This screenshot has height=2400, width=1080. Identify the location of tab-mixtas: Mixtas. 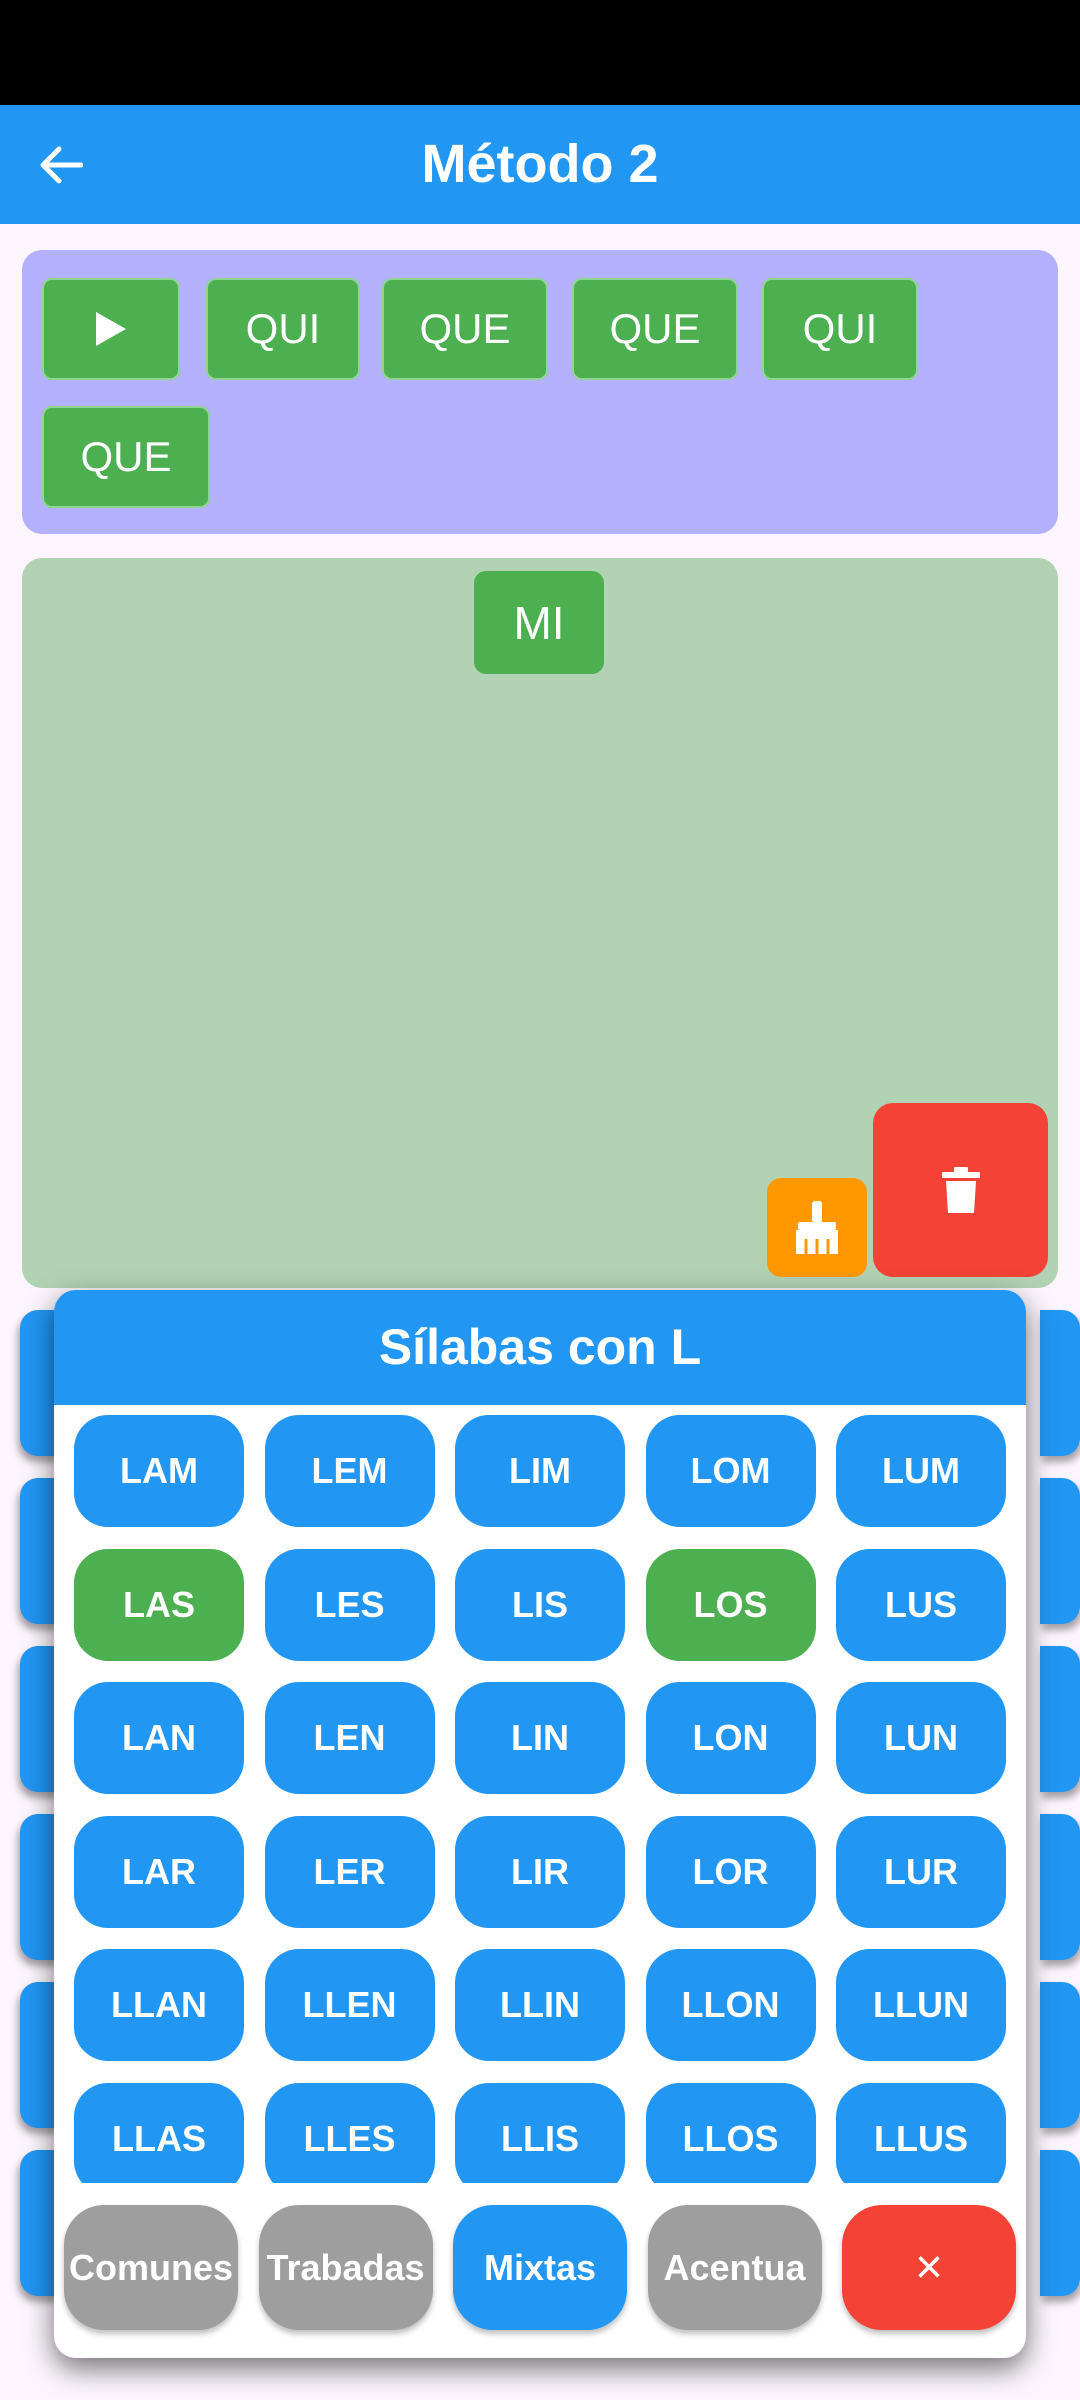
(540, 2267).